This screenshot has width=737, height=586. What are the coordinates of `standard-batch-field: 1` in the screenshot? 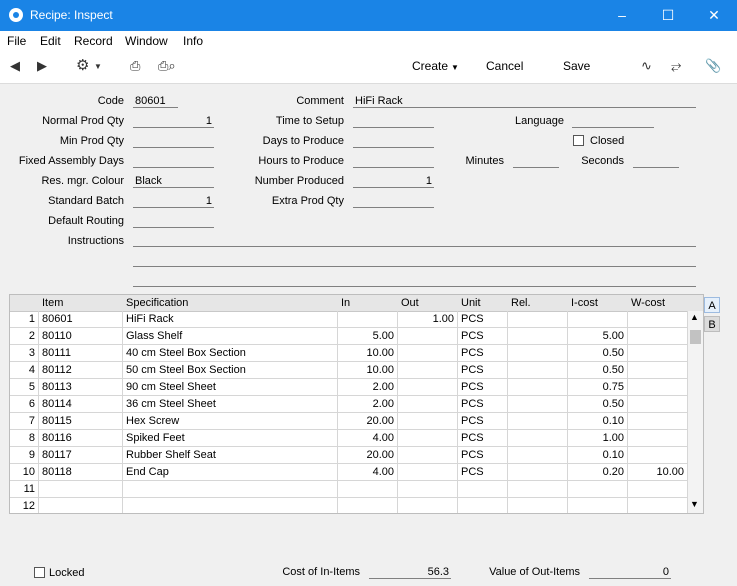 It's located at (173, 201).